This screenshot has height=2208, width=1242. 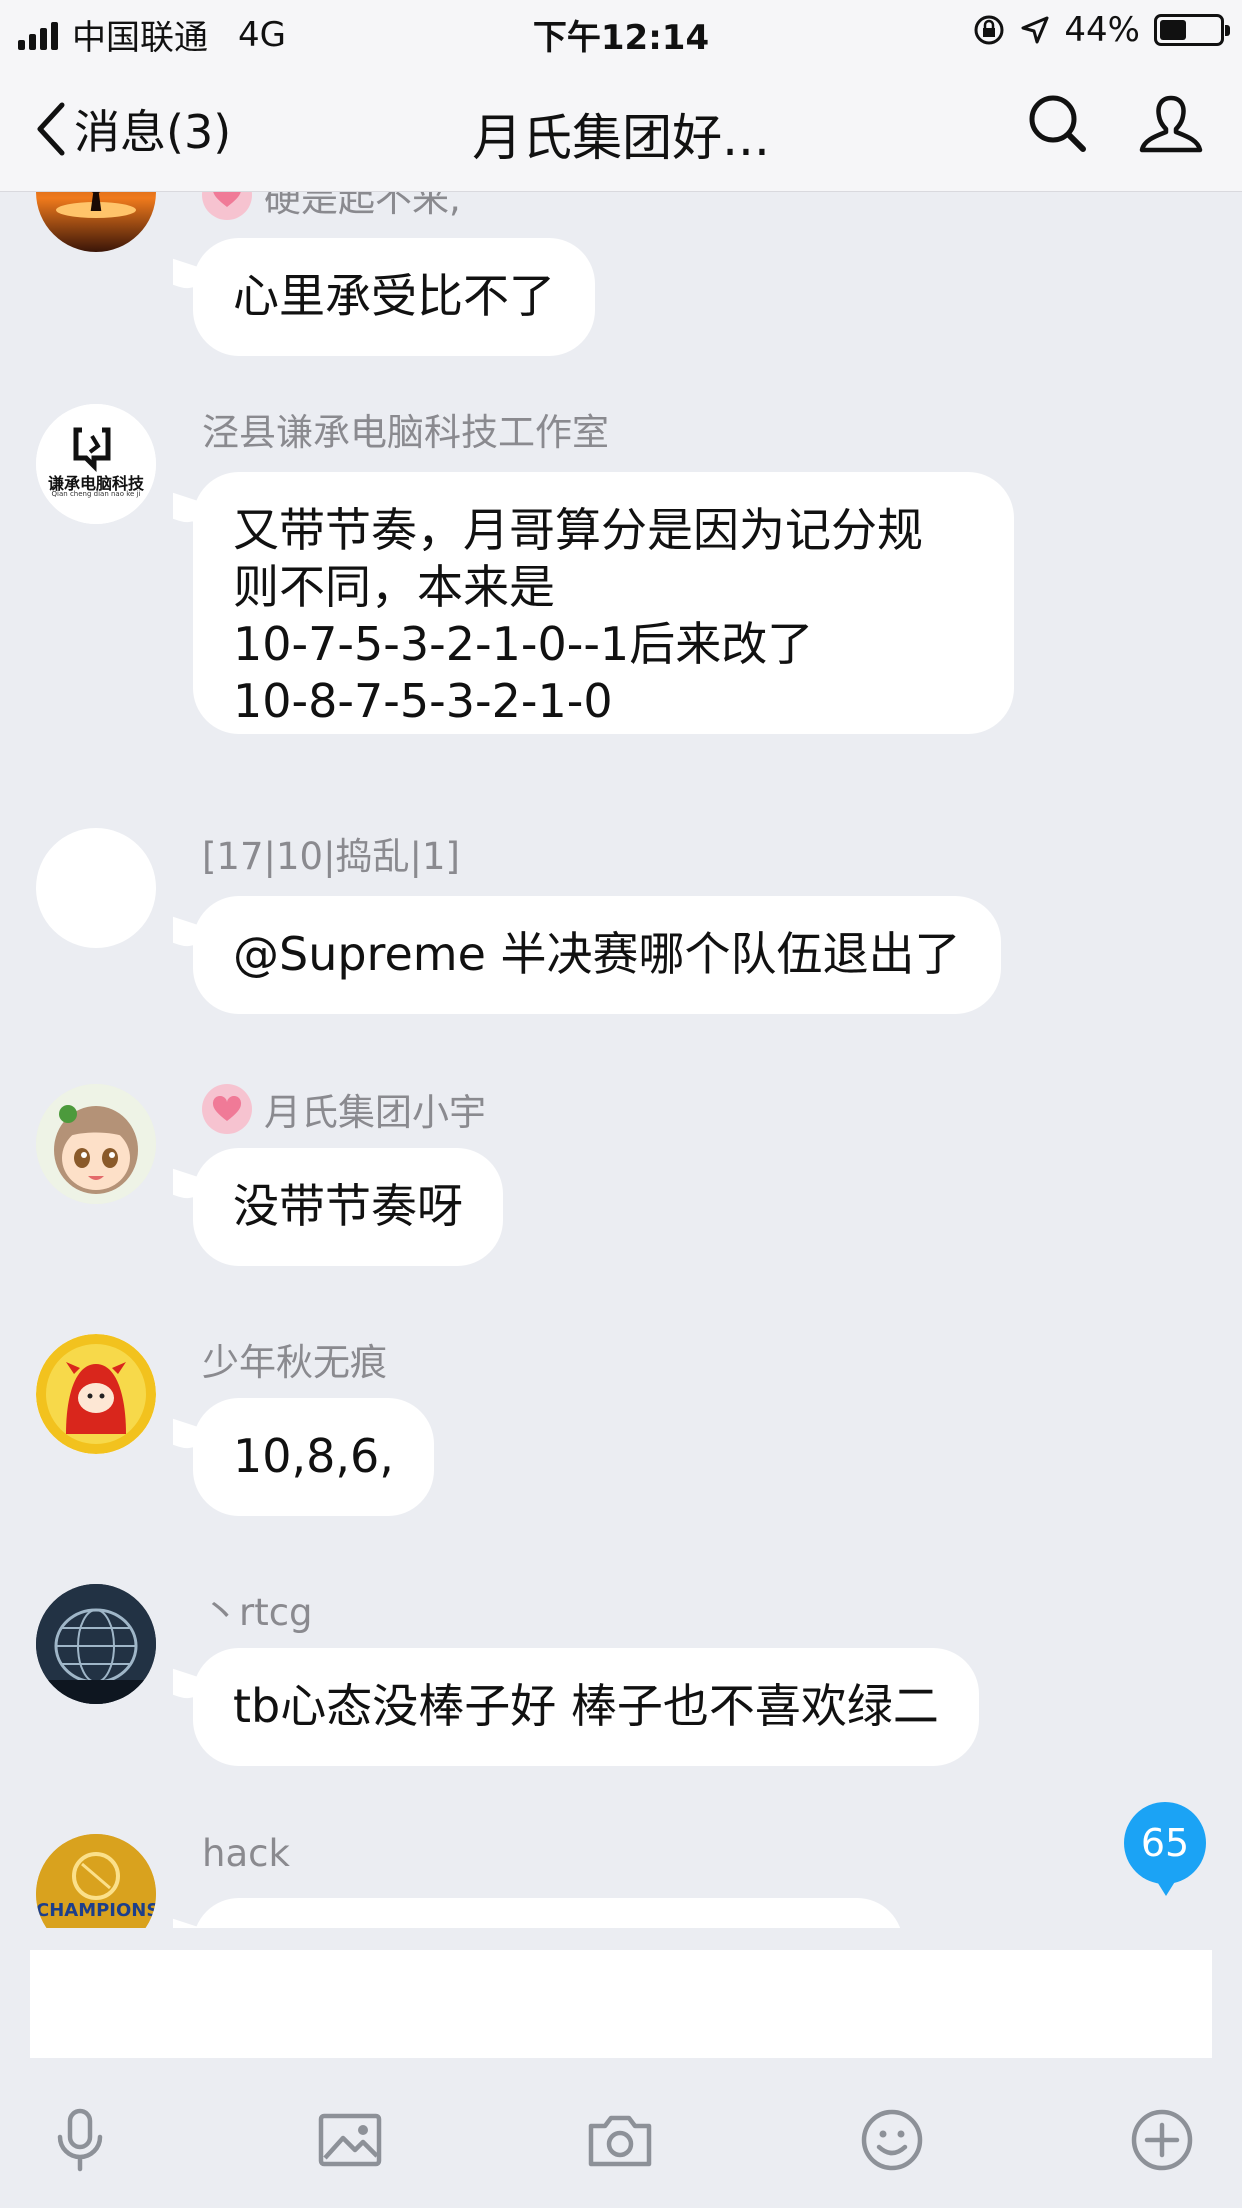 What do you see at coordinates (246, 1853) in the screenshot?
I see `sender-name: hack` at bounding box center [246, 1853].